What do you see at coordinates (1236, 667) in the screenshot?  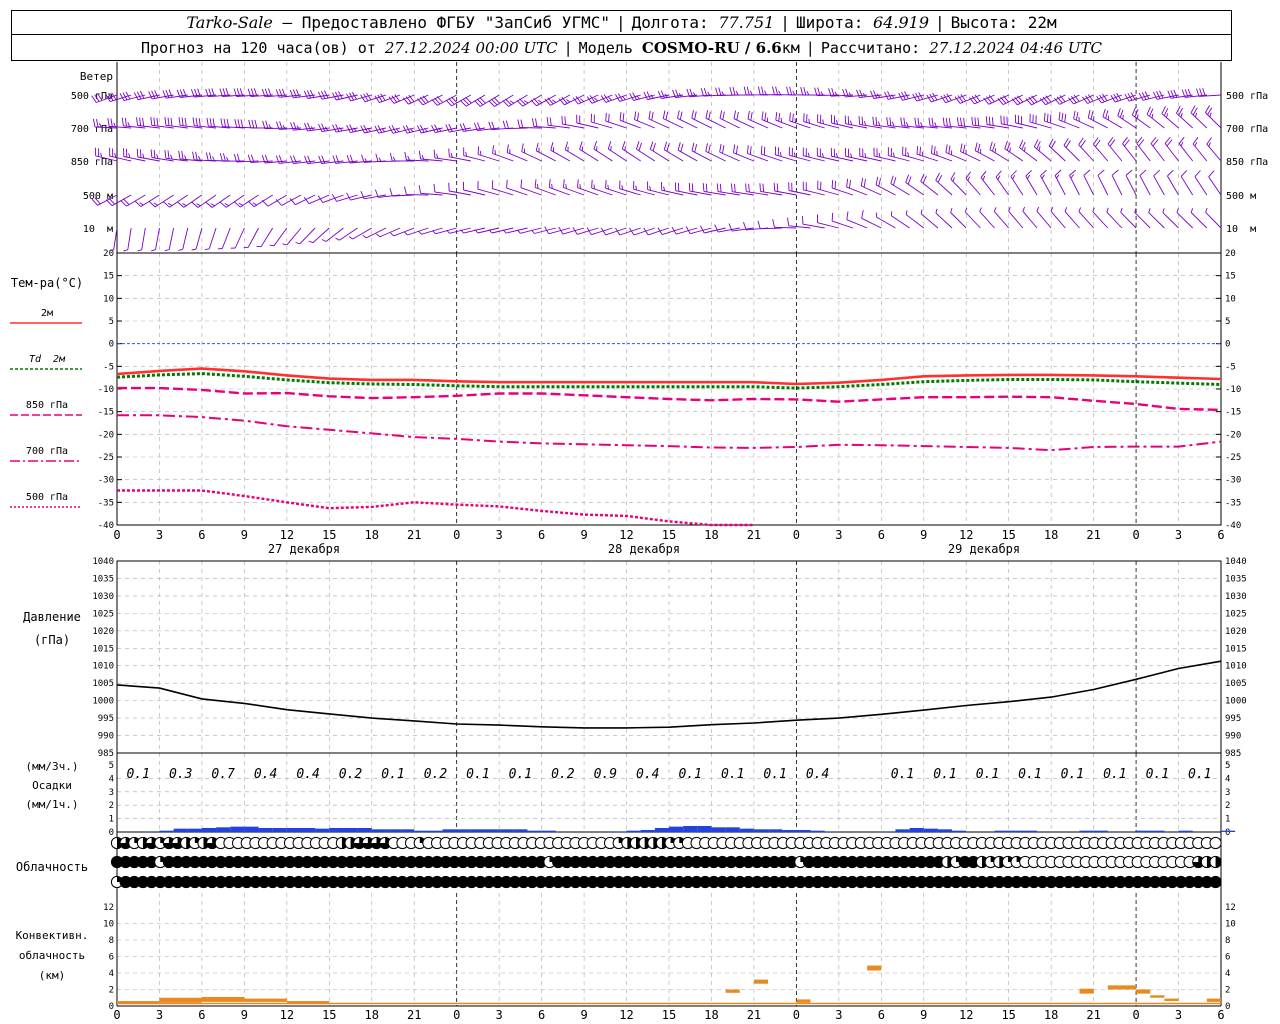 I see `pressure-tick-label-right: 1010` at bounding box center [1236, 667].